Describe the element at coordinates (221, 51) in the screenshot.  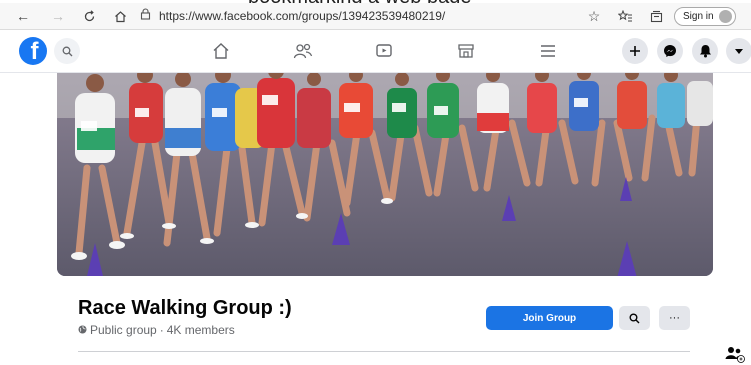
I see `home-icon` at that location.